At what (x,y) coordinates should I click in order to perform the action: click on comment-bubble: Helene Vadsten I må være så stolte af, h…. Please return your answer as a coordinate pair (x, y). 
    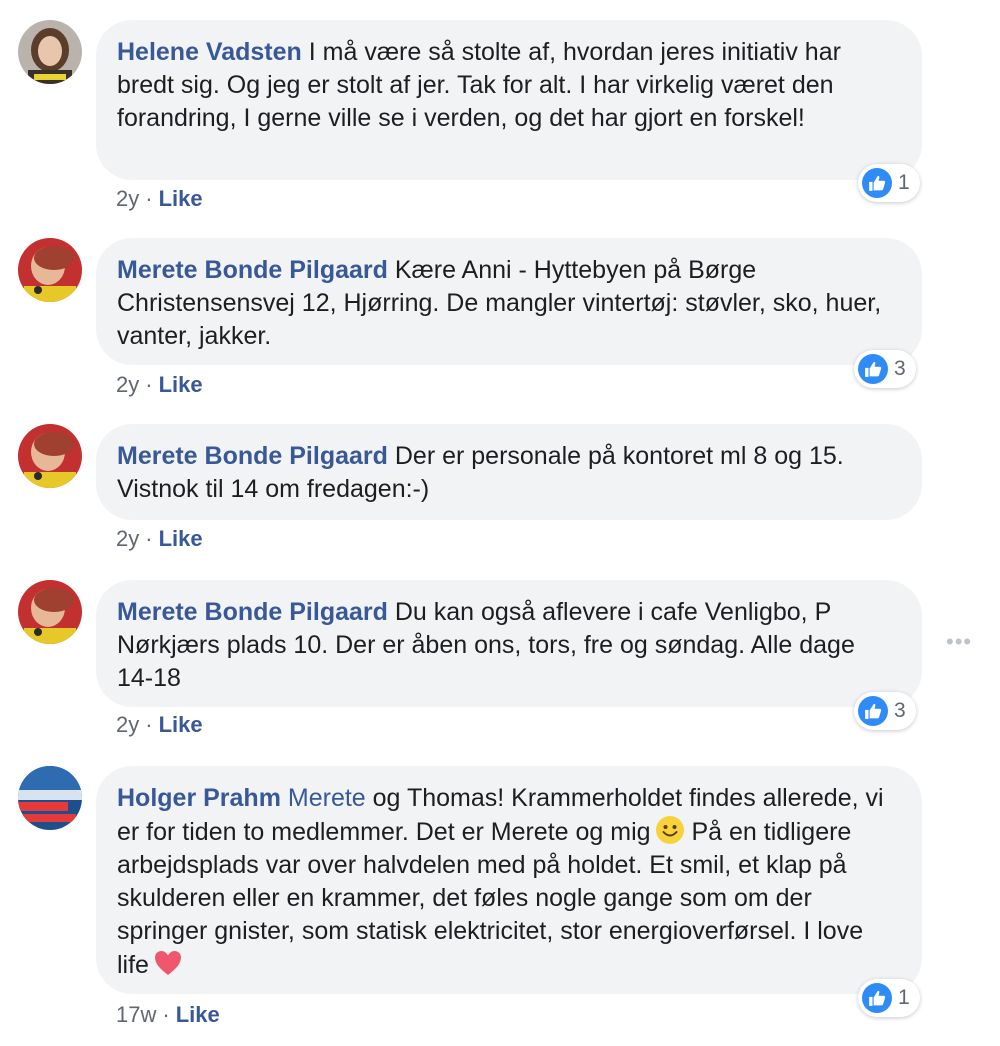
    Looking at the image, I should click on (509, 100).